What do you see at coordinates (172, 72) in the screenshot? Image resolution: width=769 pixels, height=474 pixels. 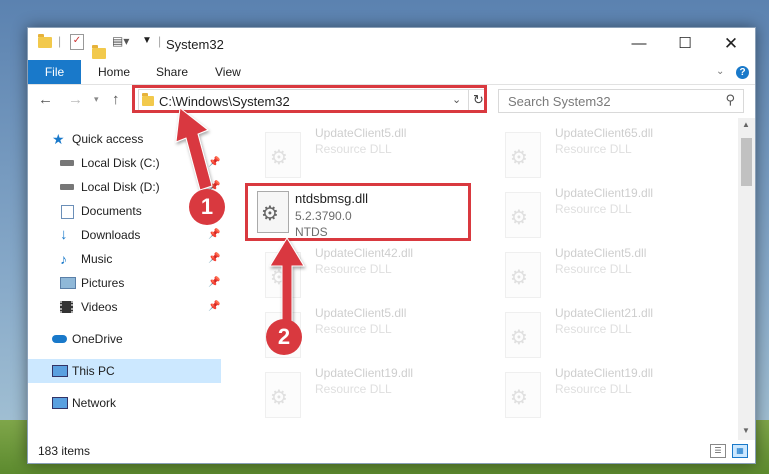 I see `tab-share: Share` at bounding box center [172, 72].